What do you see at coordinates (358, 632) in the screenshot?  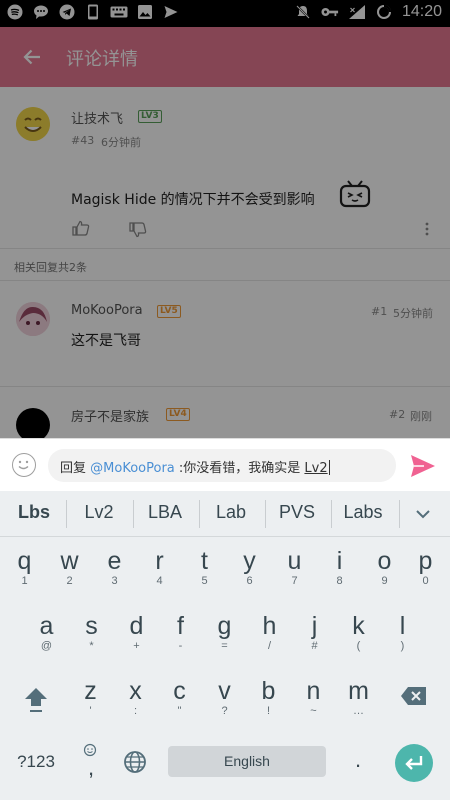 I see `key: k(` at bounding box center [358, 632].